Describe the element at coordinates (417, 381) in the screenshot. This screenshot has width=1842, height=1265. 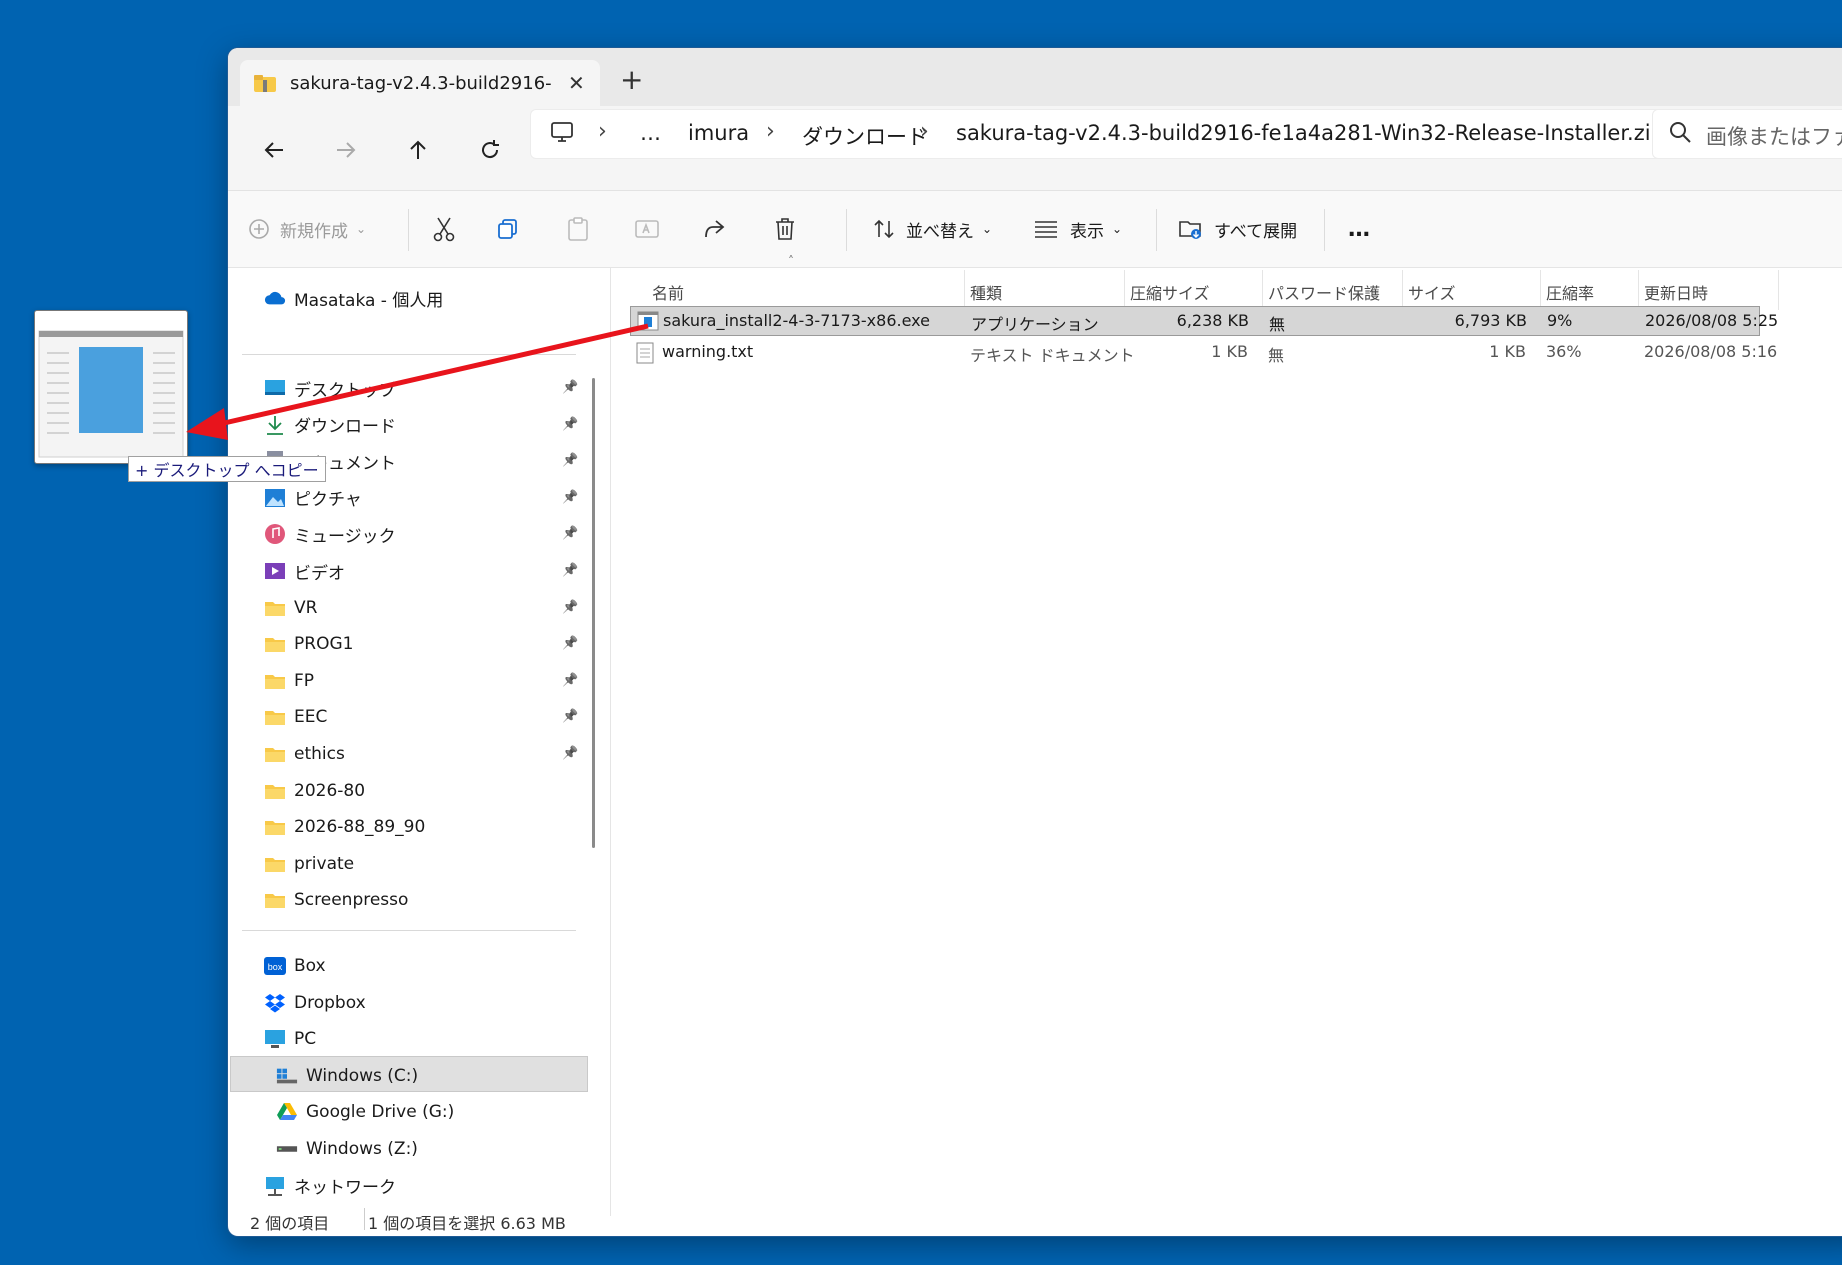
I see `annotation-arrow` at that location.